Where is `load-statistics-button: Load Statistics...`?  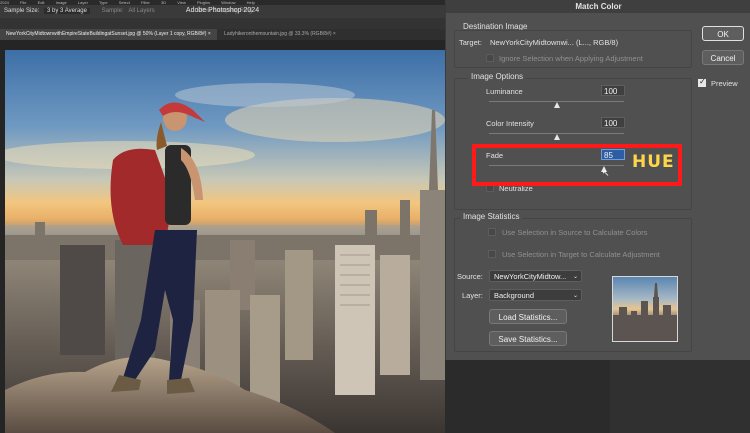 load-statistics-button: Load Statistics... is located at coordinates (528, 316).